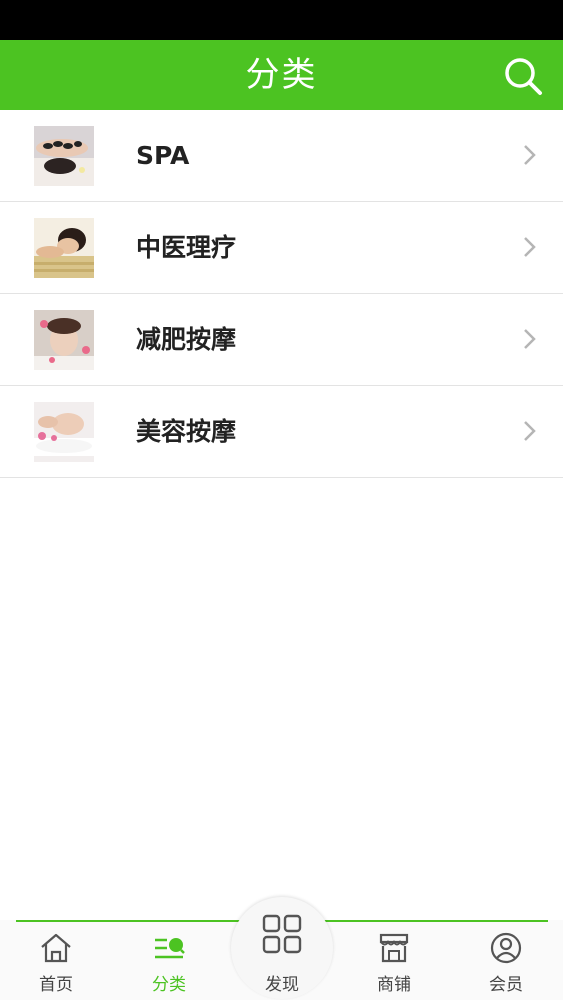 The height and width of the screenshot is (1000, 563). I want to click on category-row-spa: SPA, so click(281, 156).